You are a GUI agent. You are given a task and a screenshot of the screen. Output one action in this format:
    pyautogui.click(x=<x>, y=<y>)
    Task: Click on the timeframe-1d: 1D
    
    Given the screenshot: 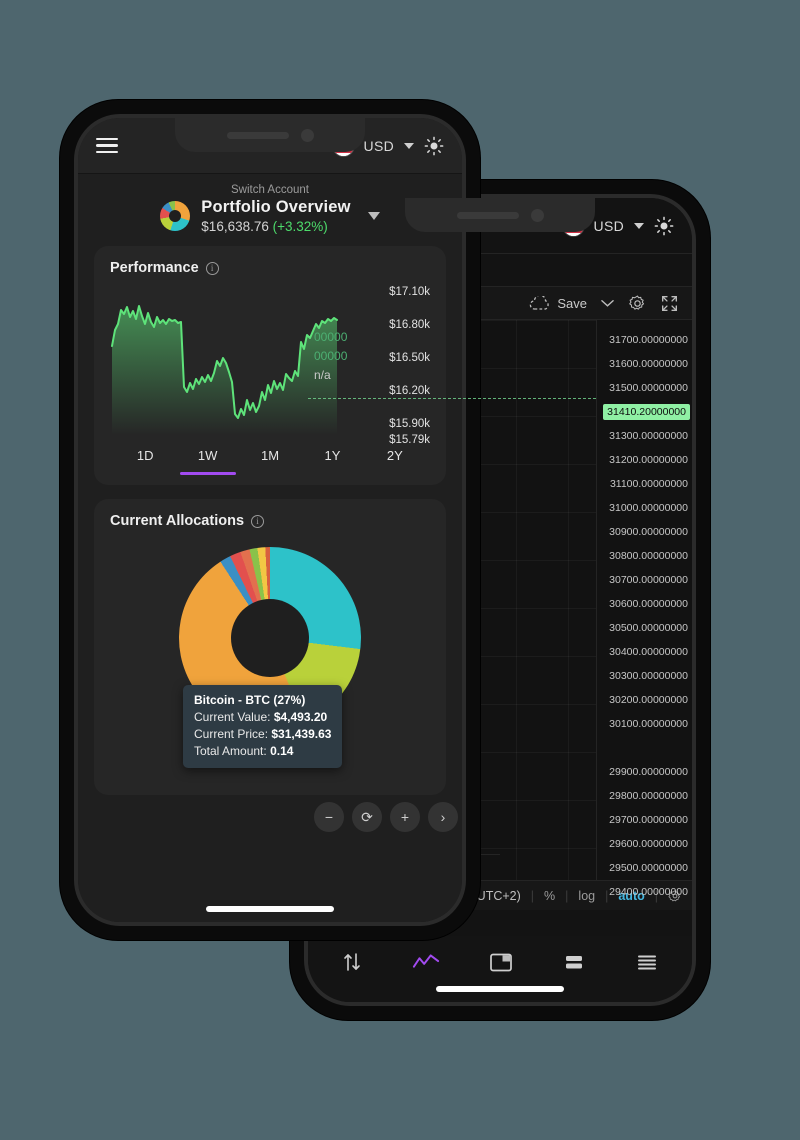 What is the action you would take?
    pyautogui.click(x=145, y=461)
    